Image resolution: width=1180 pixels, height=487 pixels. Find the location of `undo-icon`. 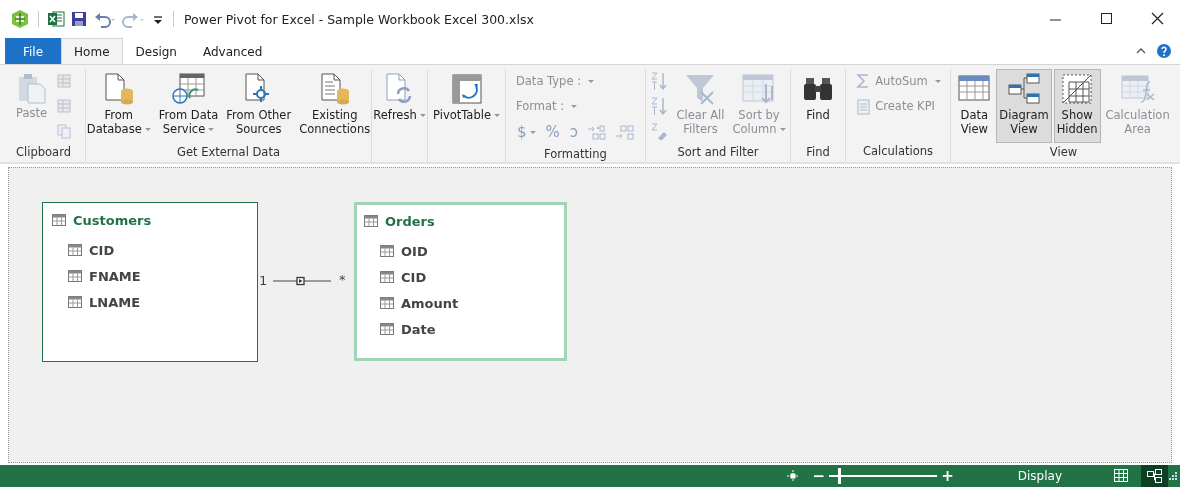

undo-icon is located at coordinates (105, 19).